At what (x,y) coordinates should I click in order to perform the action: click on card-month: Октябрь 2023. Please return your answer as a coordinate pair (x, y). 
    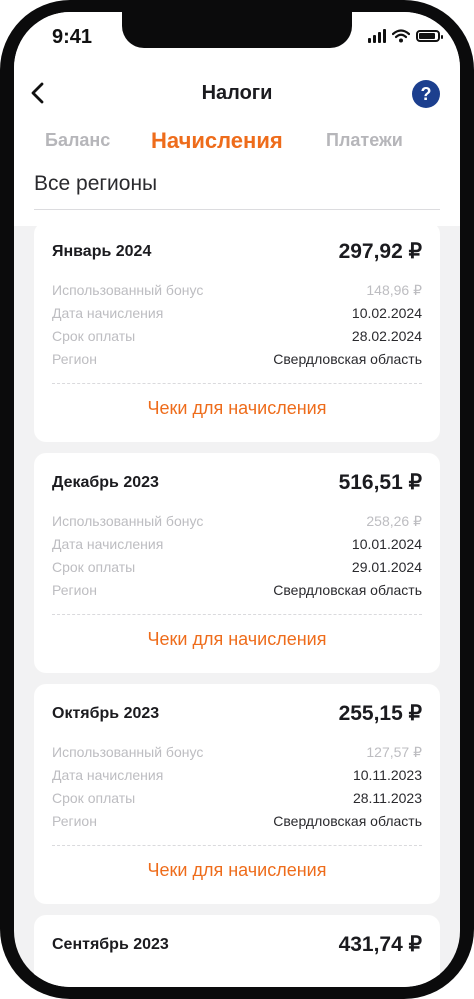
    Looking at the image, I should click on (106, 713).